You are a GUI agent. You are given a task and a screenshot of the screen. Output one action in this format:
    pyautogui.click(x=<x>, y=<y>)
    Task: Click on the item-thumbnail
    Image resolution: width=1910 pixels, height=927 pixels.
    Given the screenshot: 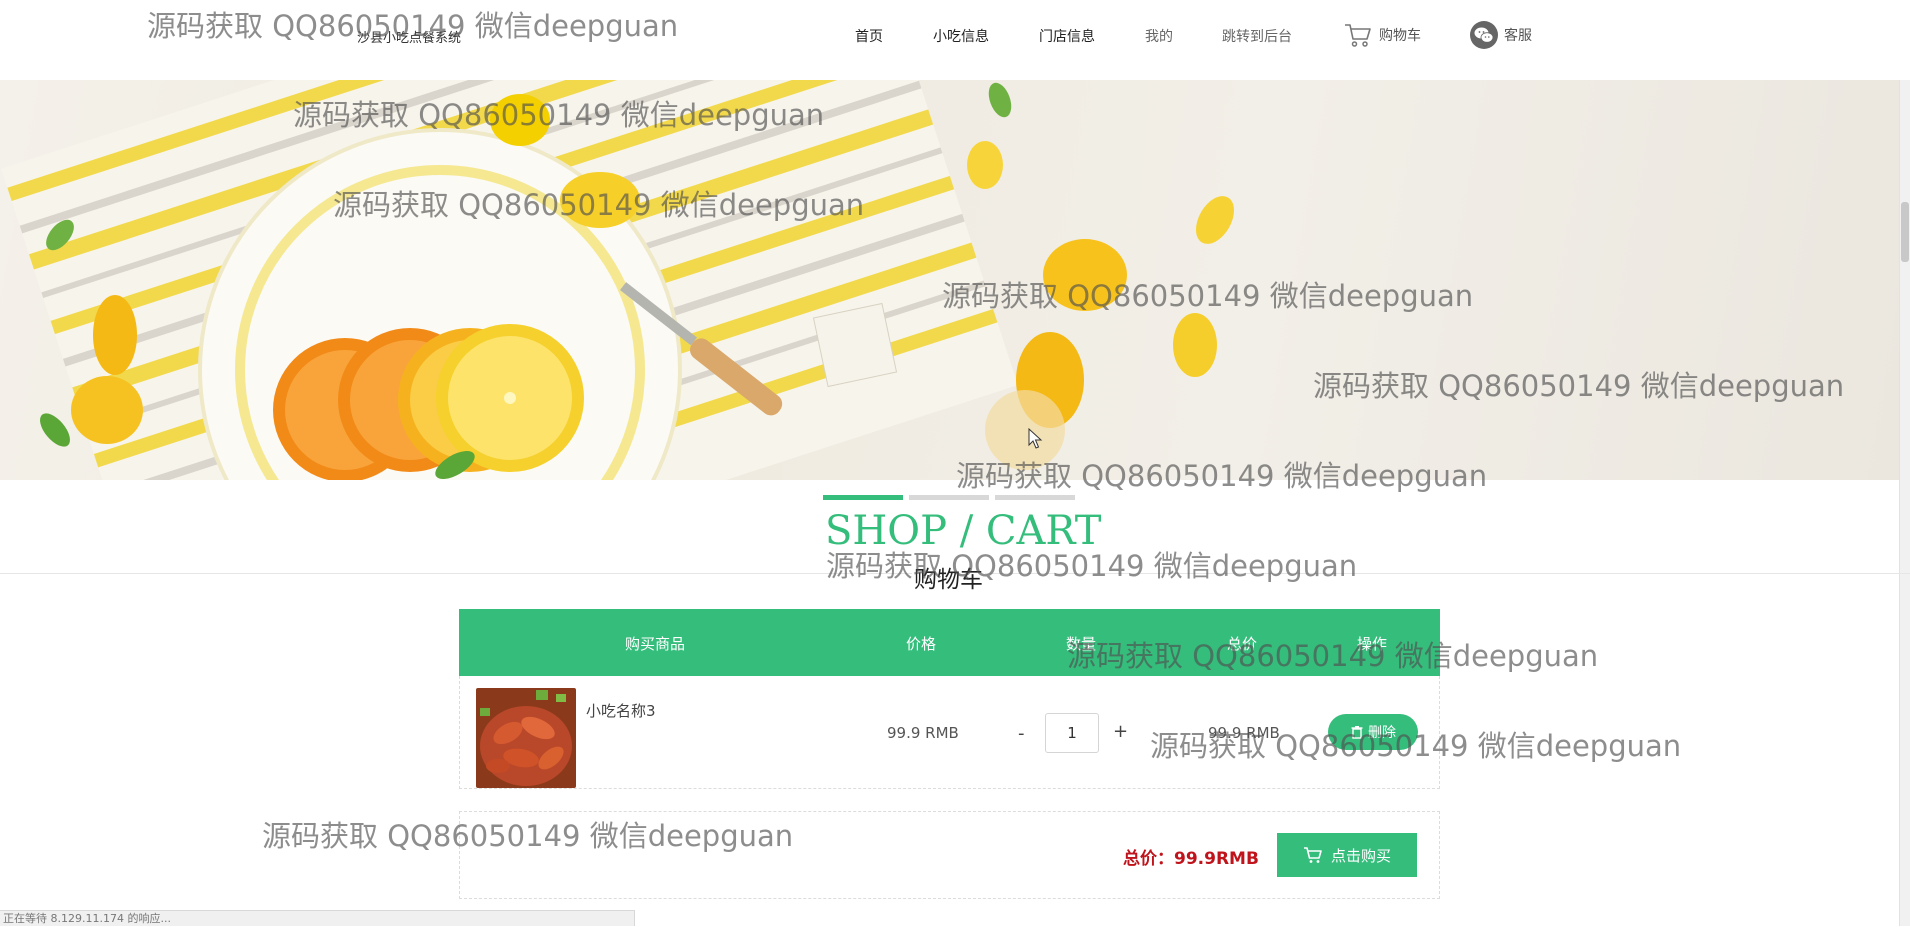 What is the action you would take?
    pyautogui.click(x=526, y=738)
    